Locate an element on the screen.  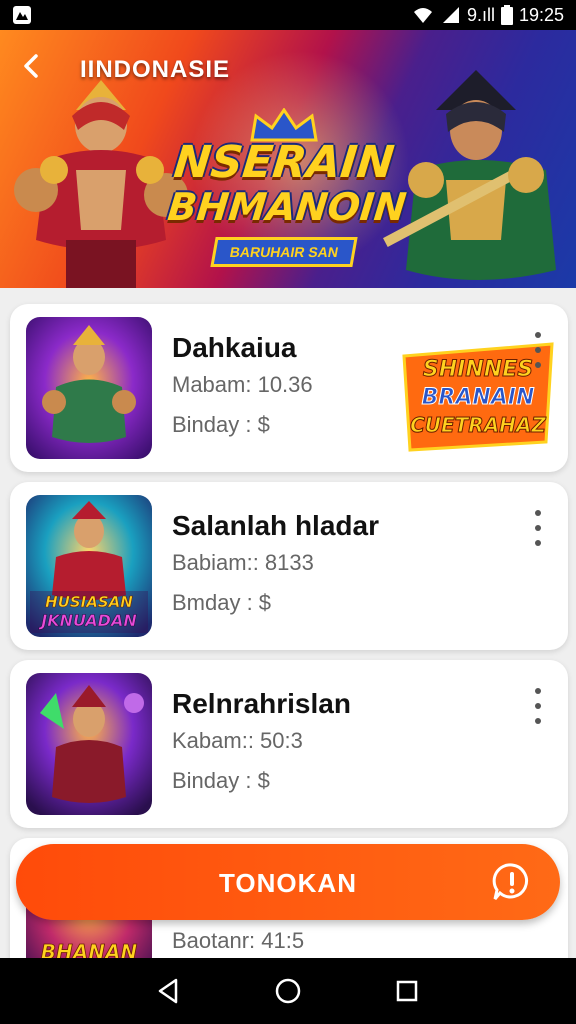
game-meta-primary: Kabam:: 50:3 is located at coordinates (237, 740).